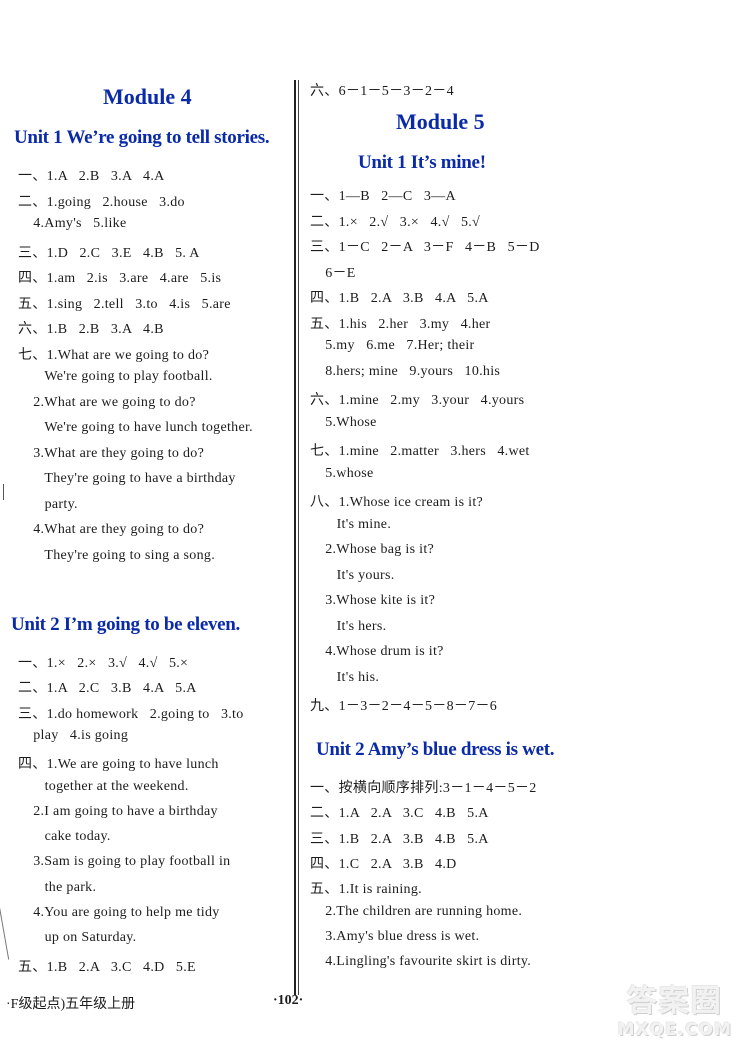  I want to click on answer-line: 4.What are they going to do?, so click(111, 529).